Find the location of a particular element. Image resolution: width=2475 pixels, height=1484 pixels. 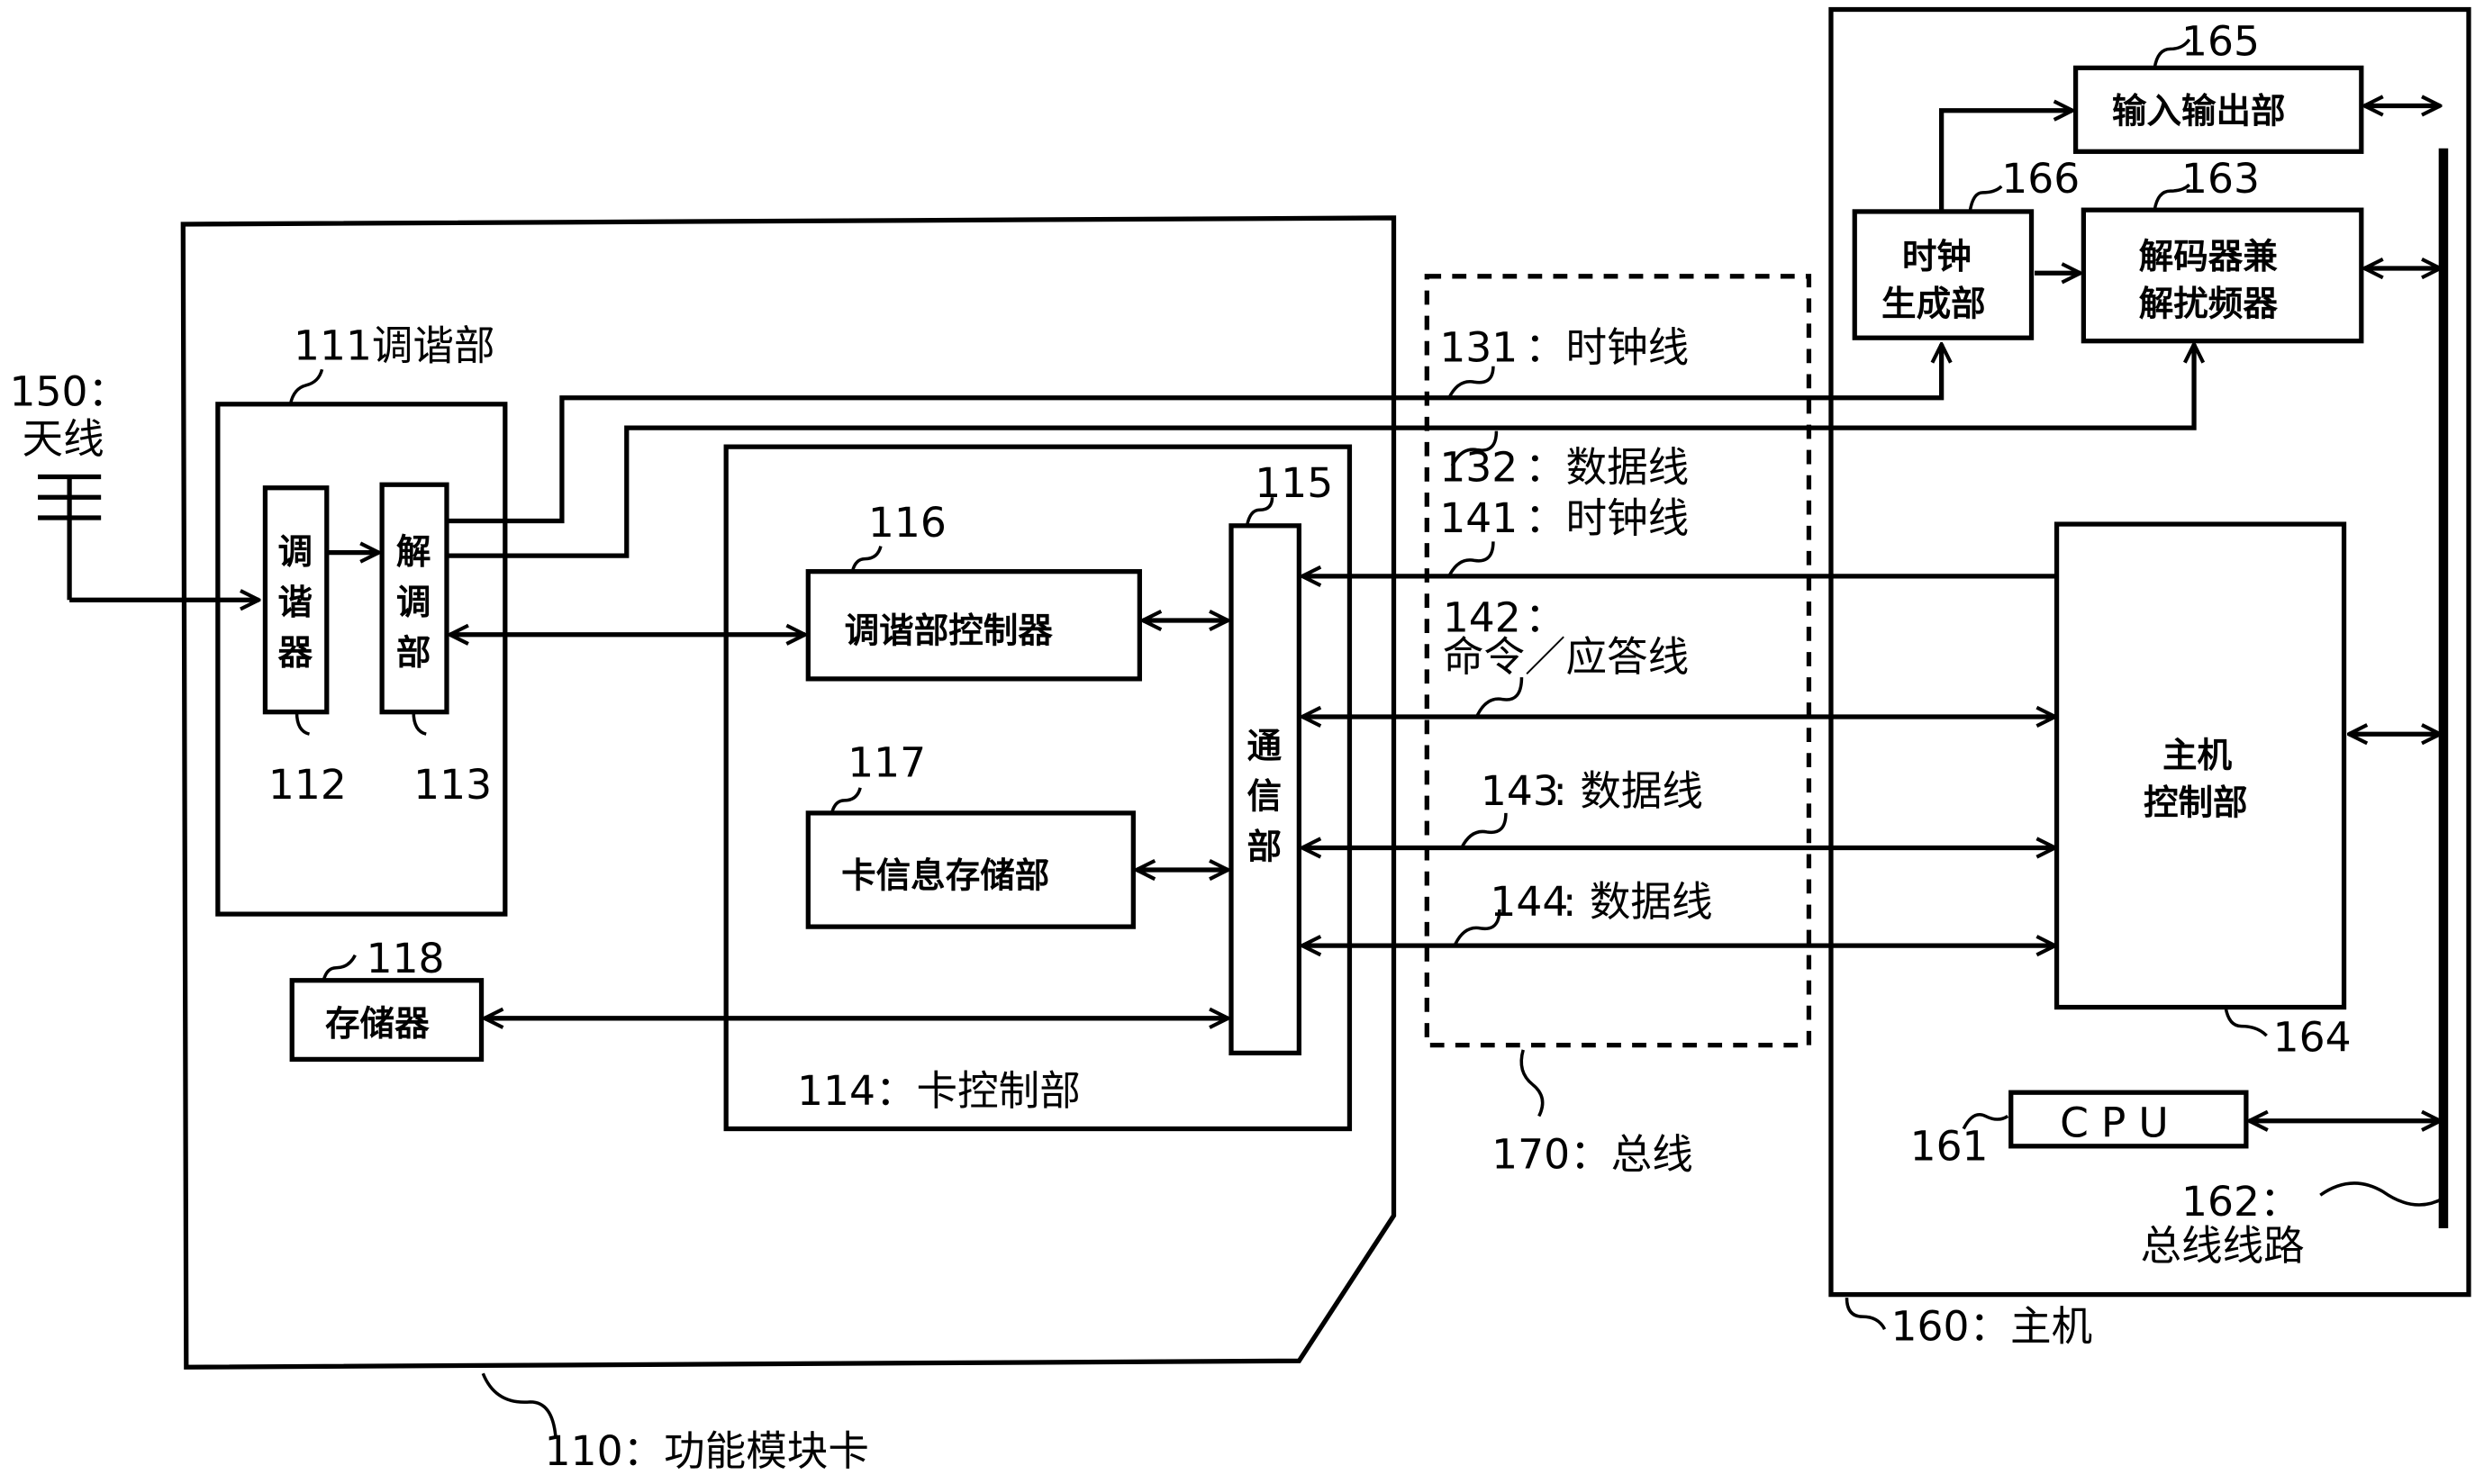

clock-generator-line2: 生成部 is located at coordinates (1933, 305).